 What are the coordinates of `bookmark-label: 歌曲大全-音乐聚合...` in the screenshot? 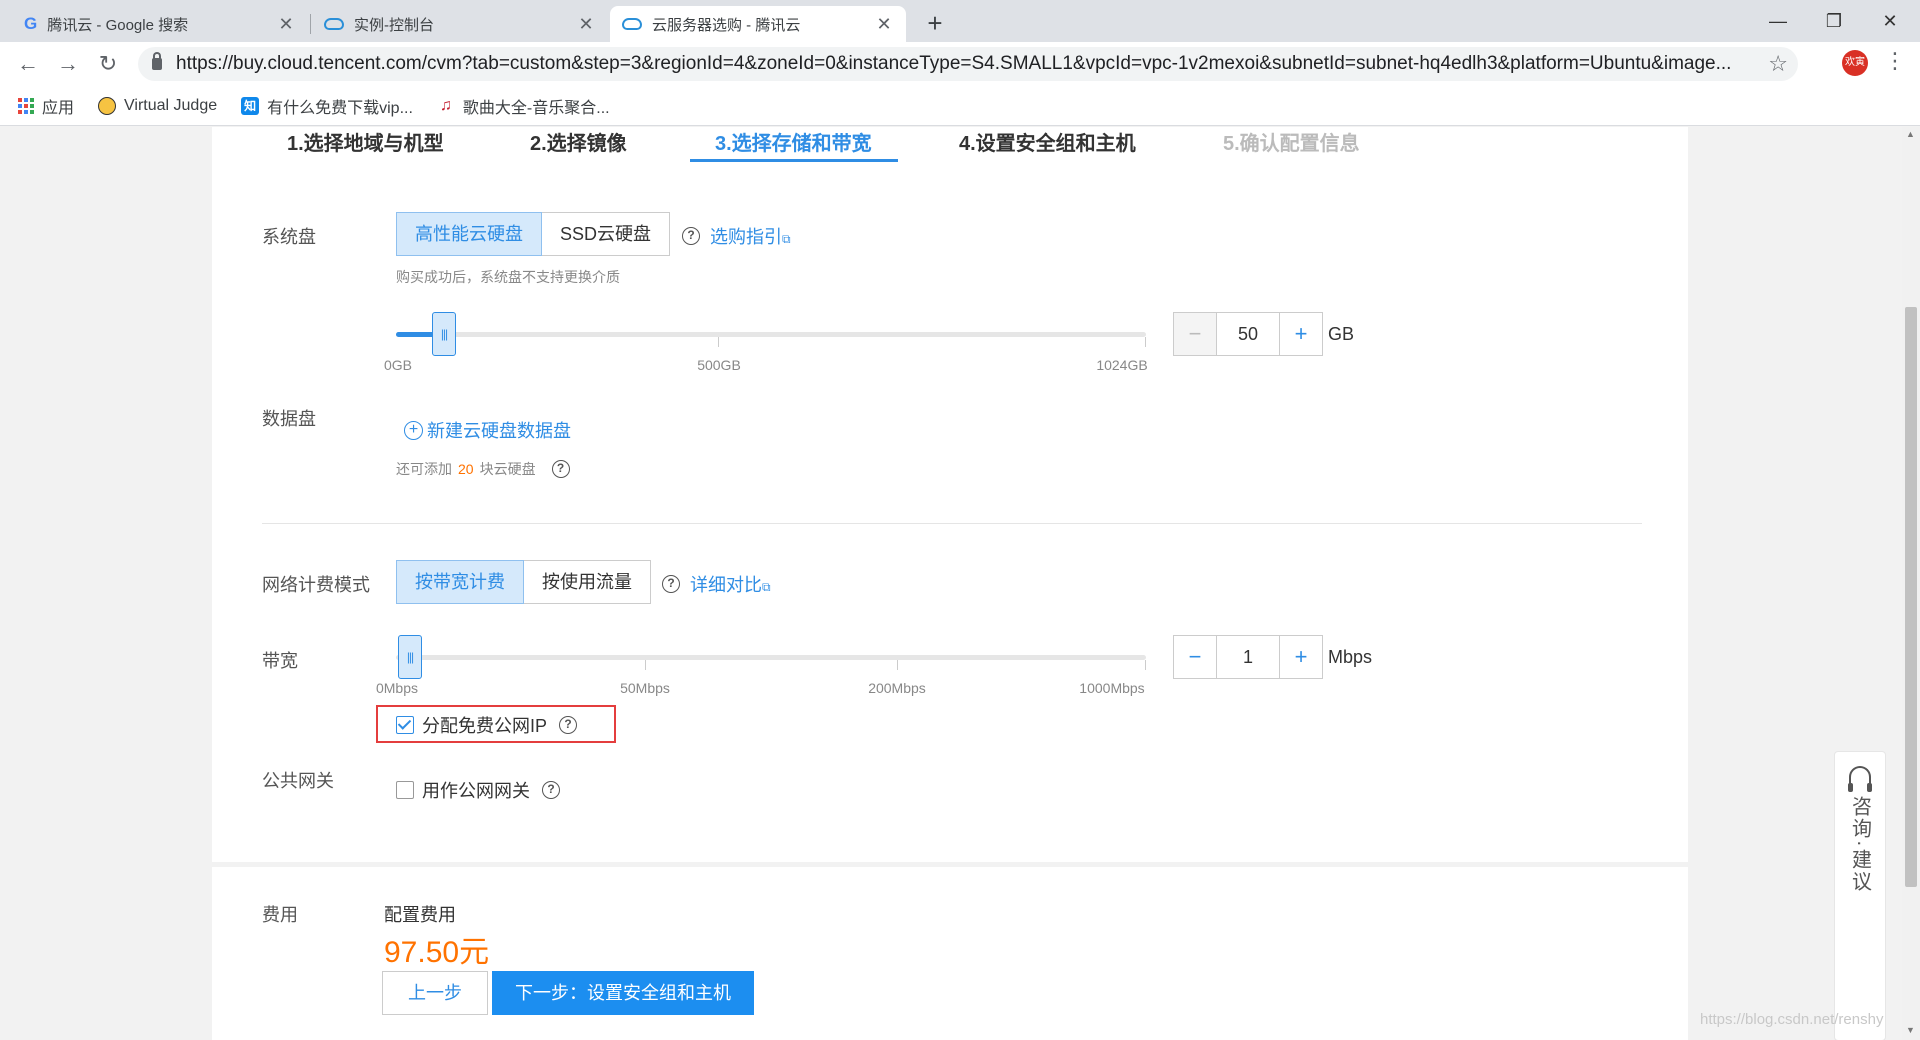 It's located at (536, 108).